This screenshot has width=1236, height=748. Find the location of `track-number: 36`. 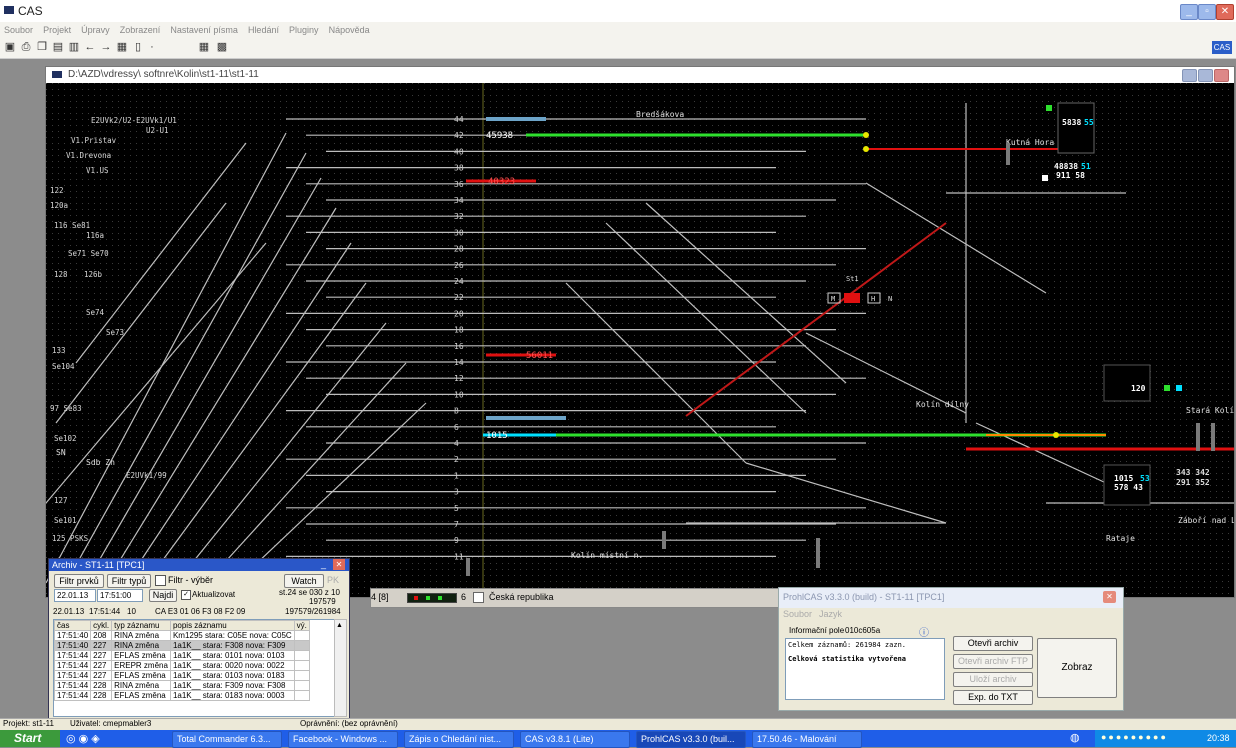

track-number: 36 is located at coordinates (459, 184).